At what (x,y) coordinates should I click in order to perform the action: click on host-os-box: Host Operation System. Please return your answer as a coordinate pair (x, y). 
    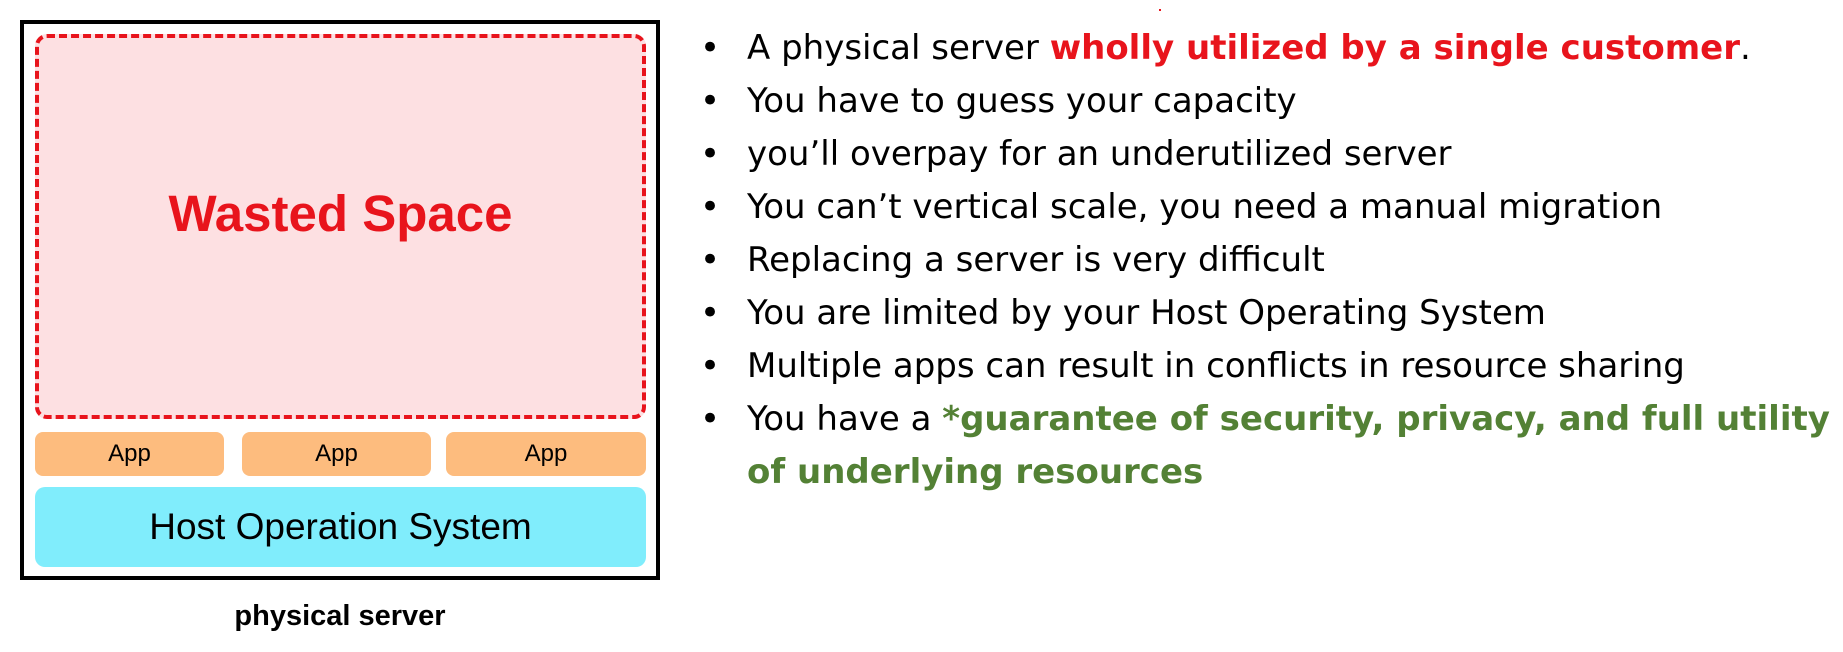
    Looking at the image, I should click on (340, 527).